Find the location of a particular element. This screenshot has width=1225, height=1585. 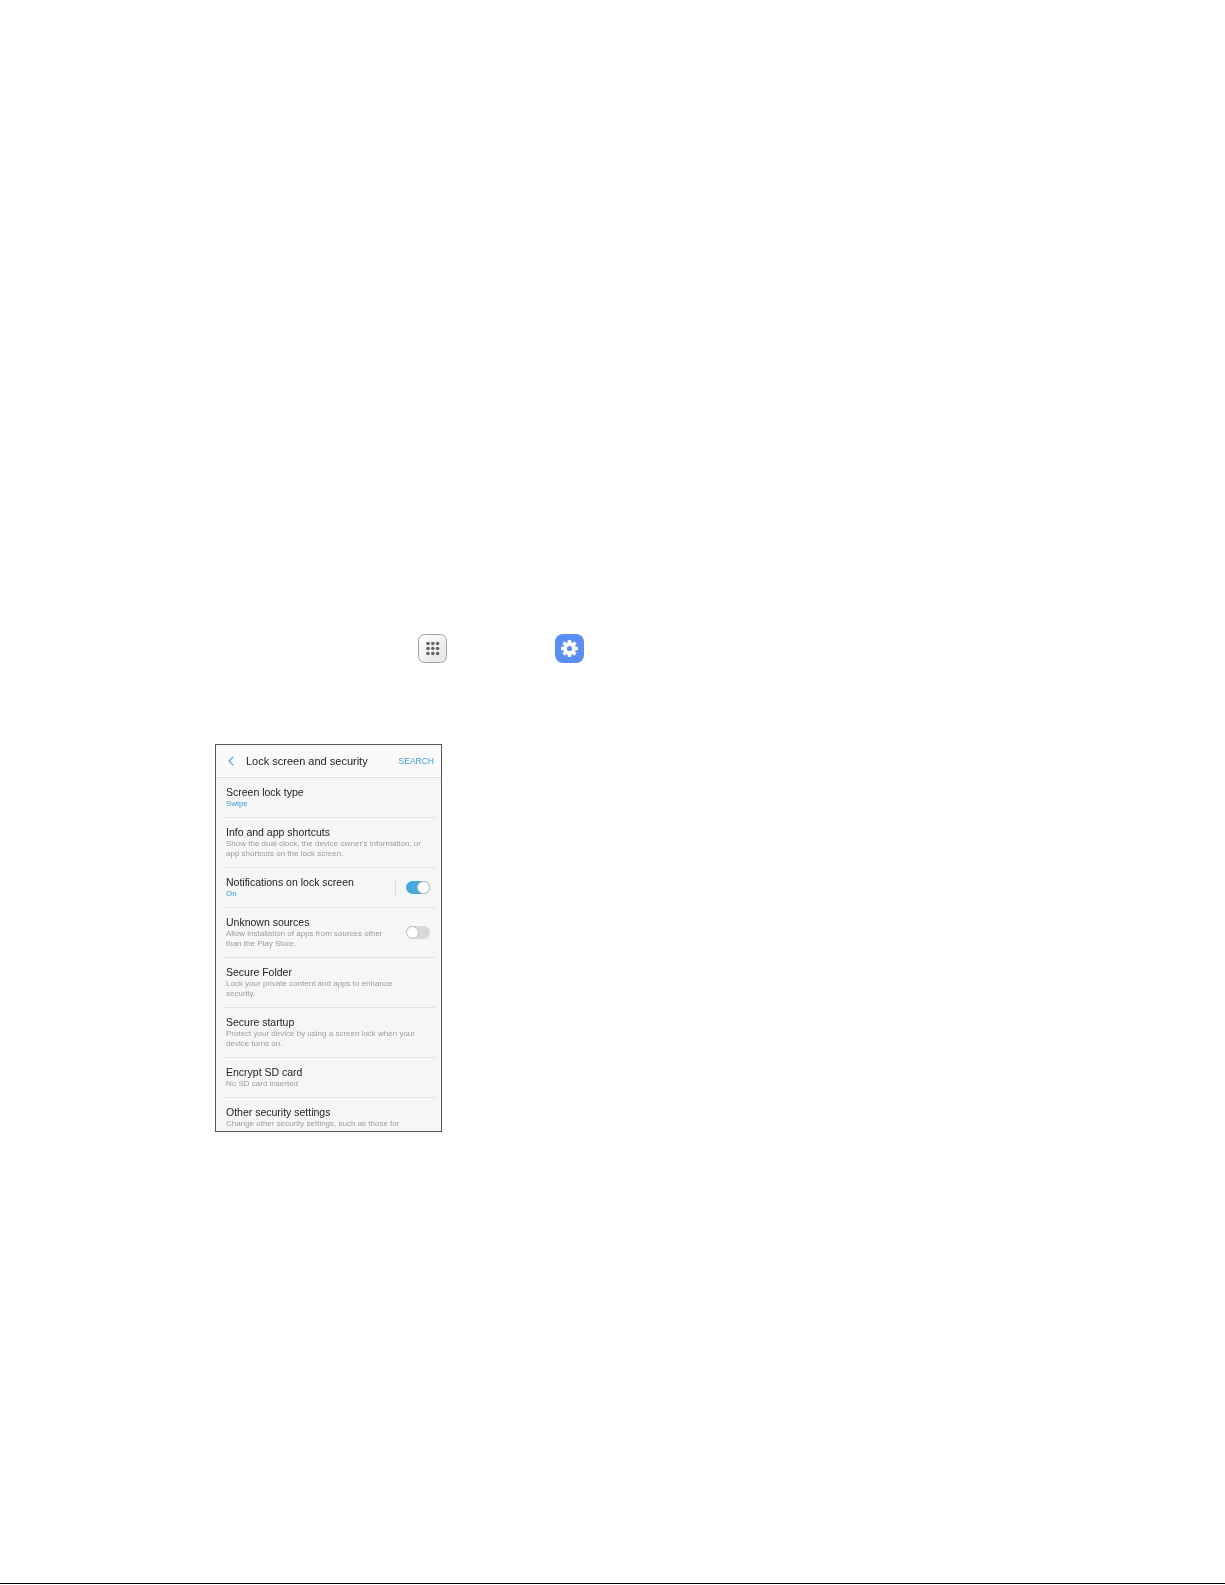

apps-grid-icon is located at coordinates (432, 648).